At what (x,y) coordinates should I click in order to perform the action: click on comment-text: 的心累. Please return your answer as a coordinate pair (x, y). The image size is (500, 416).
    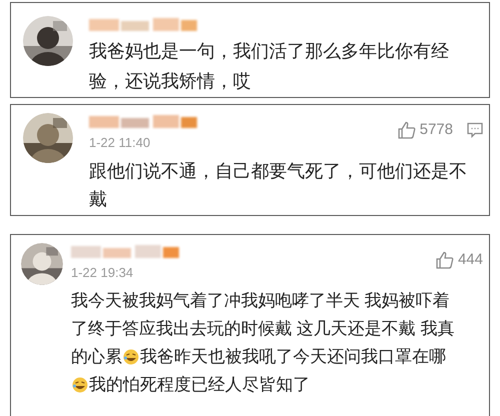
    Looking at the image, I should click on (96, 357).